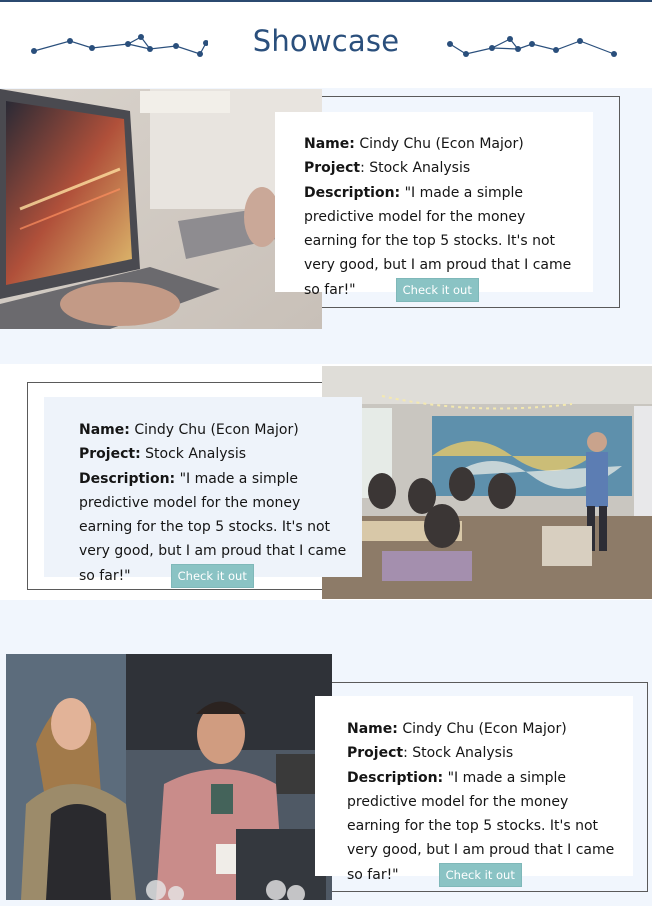 The height and width of the screenshot is (906, 652). I want to click on project-label: Project:, so click(110, 454).